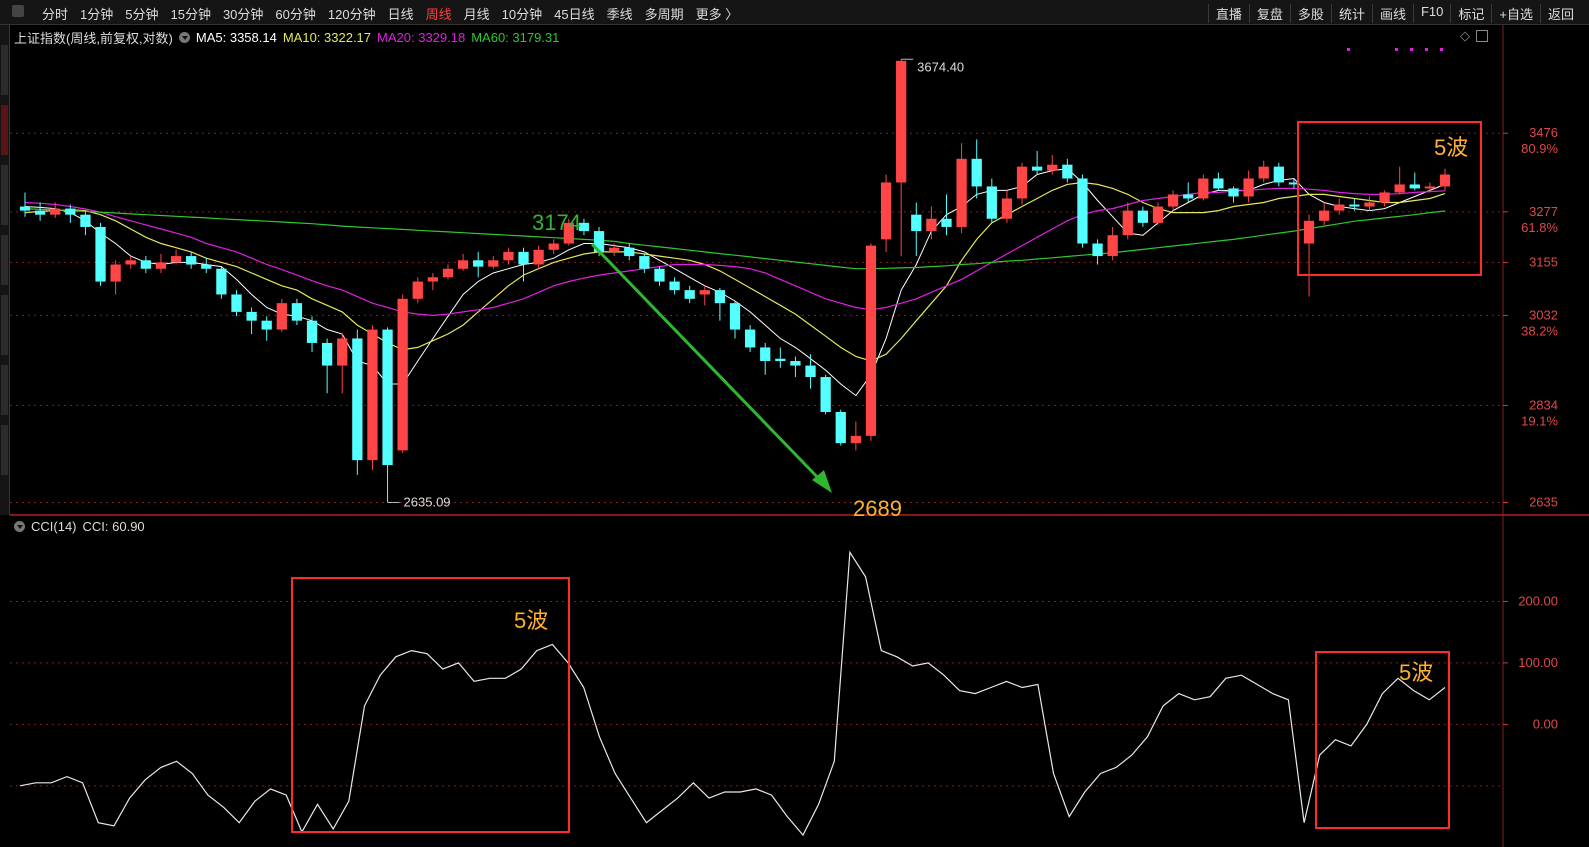 The width and height of the screenshot is (1589, 847). What do you see at coordinates (531, 620) in the screenshot?
I see `wave-label-cci-1: 5波` at bounding box center [531, 620].